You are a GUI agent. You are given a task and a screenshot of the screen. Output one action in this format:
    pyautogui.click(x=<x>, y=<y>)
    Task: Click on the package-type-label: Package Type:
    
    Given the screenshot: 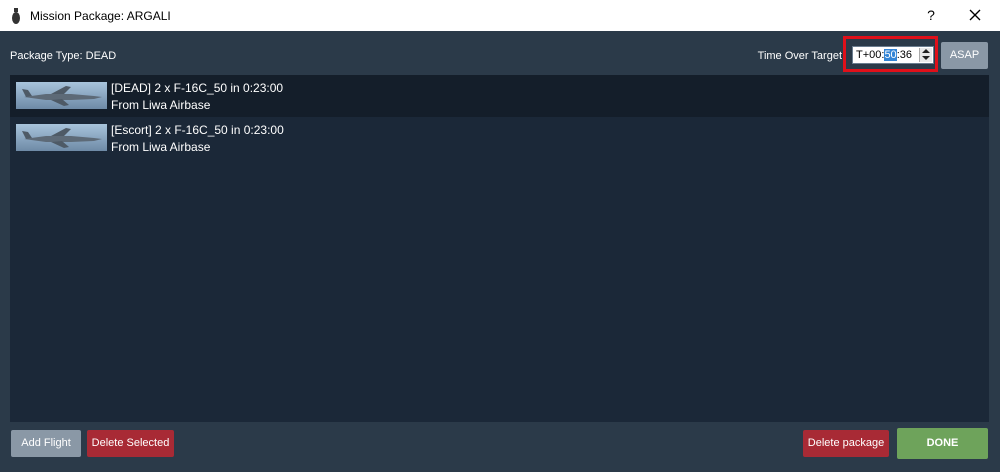 What is the action you would take?
    pyautogui.click(x=46, y=56)
    